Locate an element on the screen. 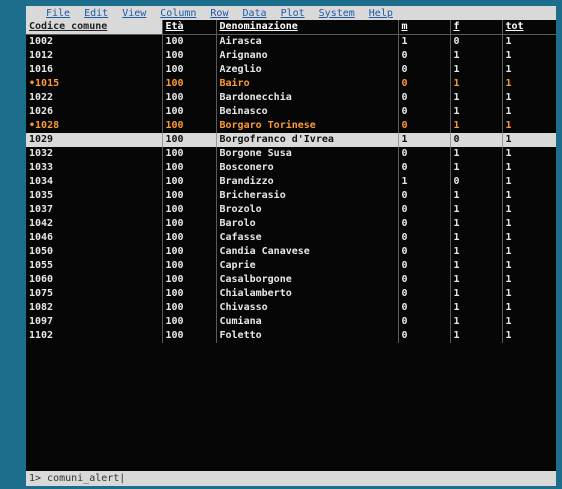  cell-denominazione: Barolo is located at coordinates (307, 224).